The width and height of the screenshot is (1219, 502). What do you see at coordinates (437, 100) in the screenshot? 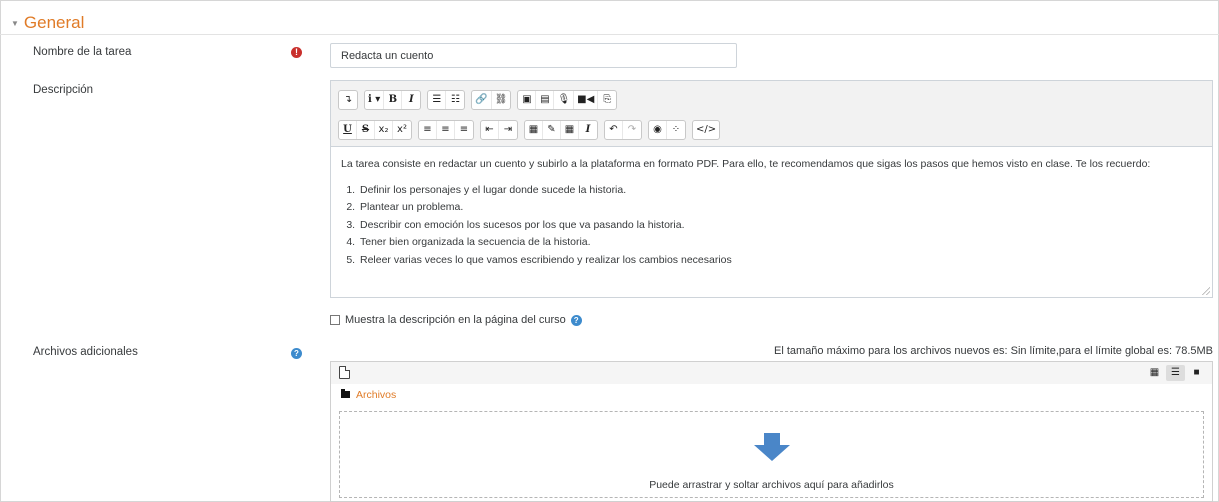
I see `toolbar-button: ☰` at bounding box center [437, 100].